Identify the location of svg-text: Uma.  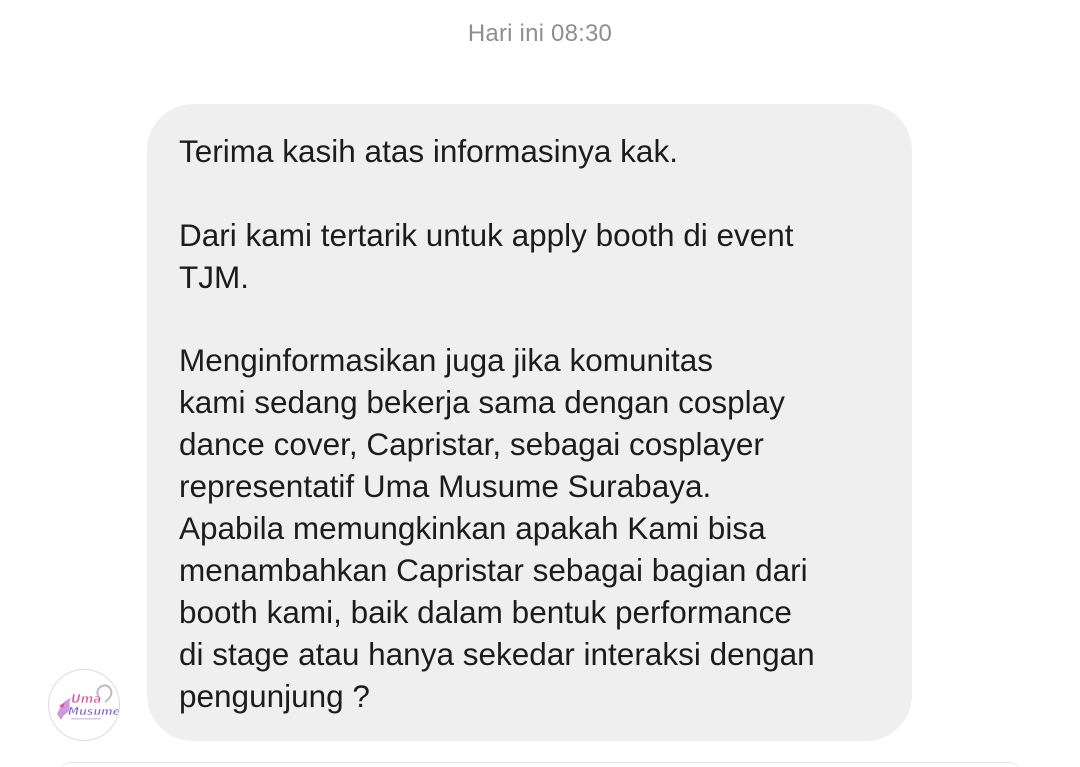
(86, 699).